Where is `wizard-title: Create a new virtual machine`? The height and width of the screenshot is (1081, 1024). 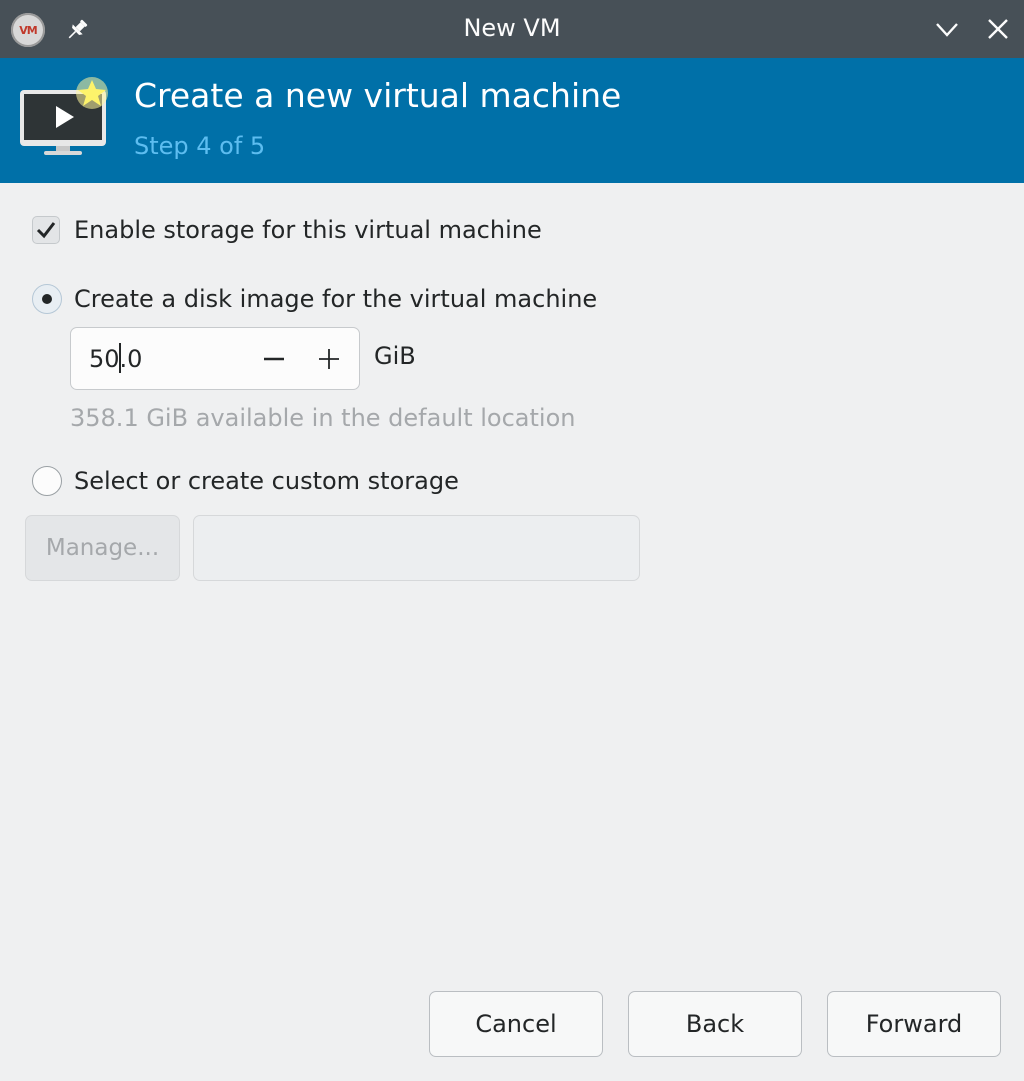
wizard-title: Create a new virtual machine is located at coordinates (378, 95).